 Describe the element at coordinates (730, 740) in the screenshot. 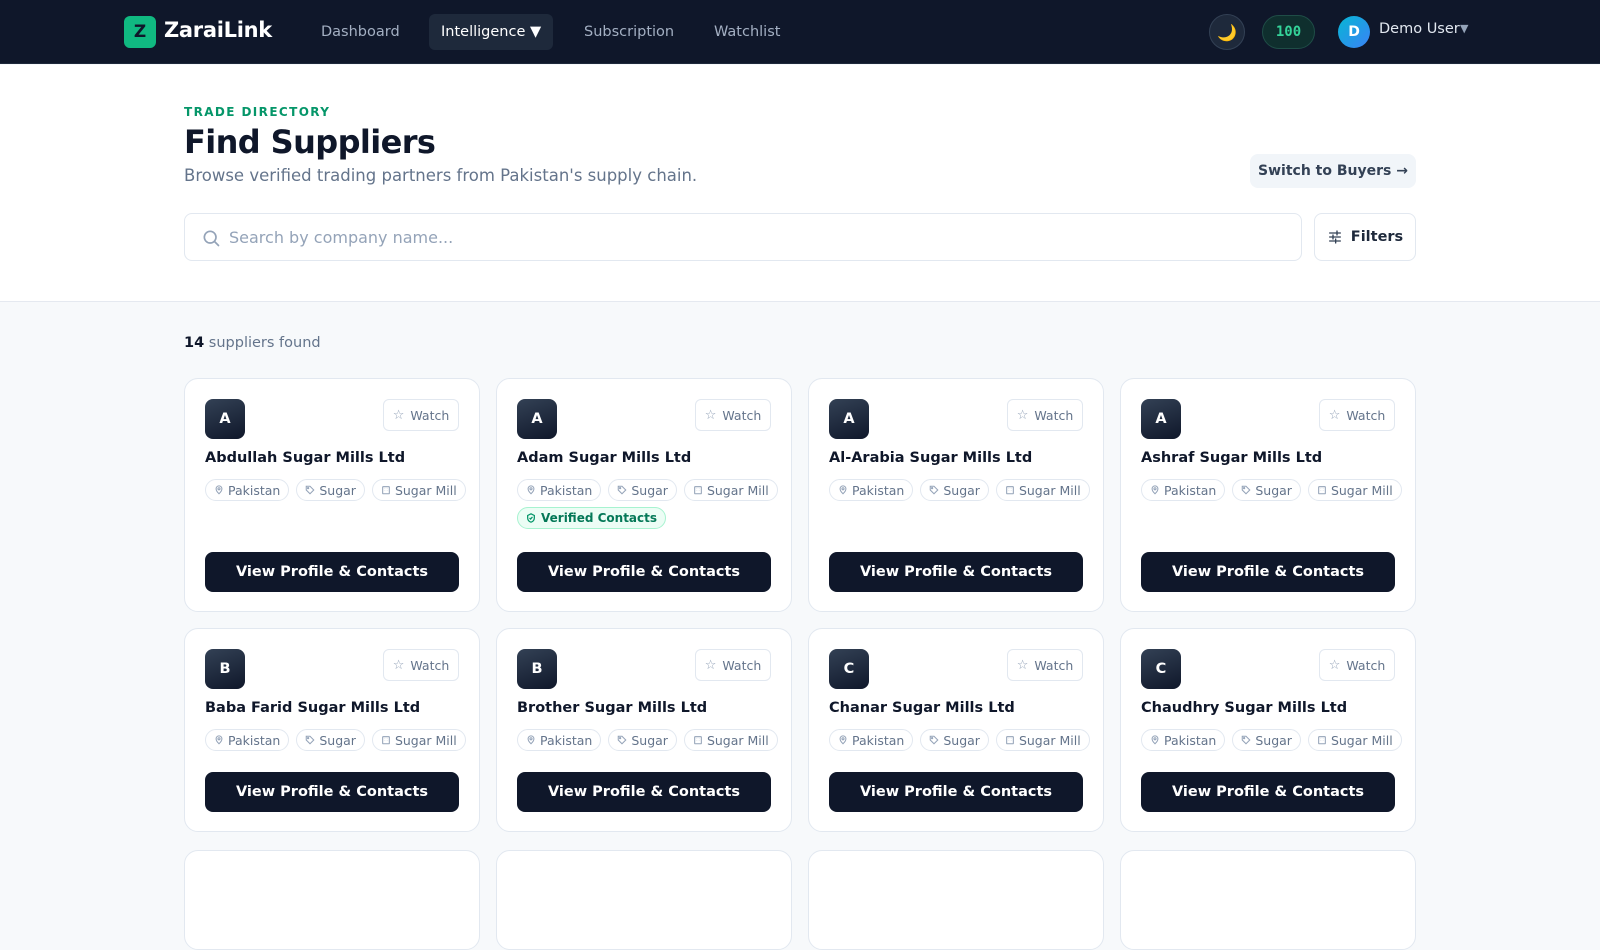

I see `business-type-tag: Sugar Mill` at that location.